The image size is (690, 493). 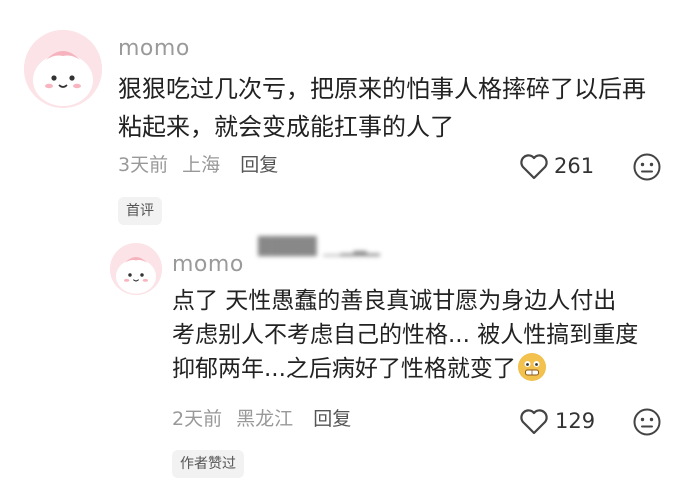 What do you see at coordinates (208, 265) in the screenshot?
I see `reply-username: momo` at bounding box center [208, 265].